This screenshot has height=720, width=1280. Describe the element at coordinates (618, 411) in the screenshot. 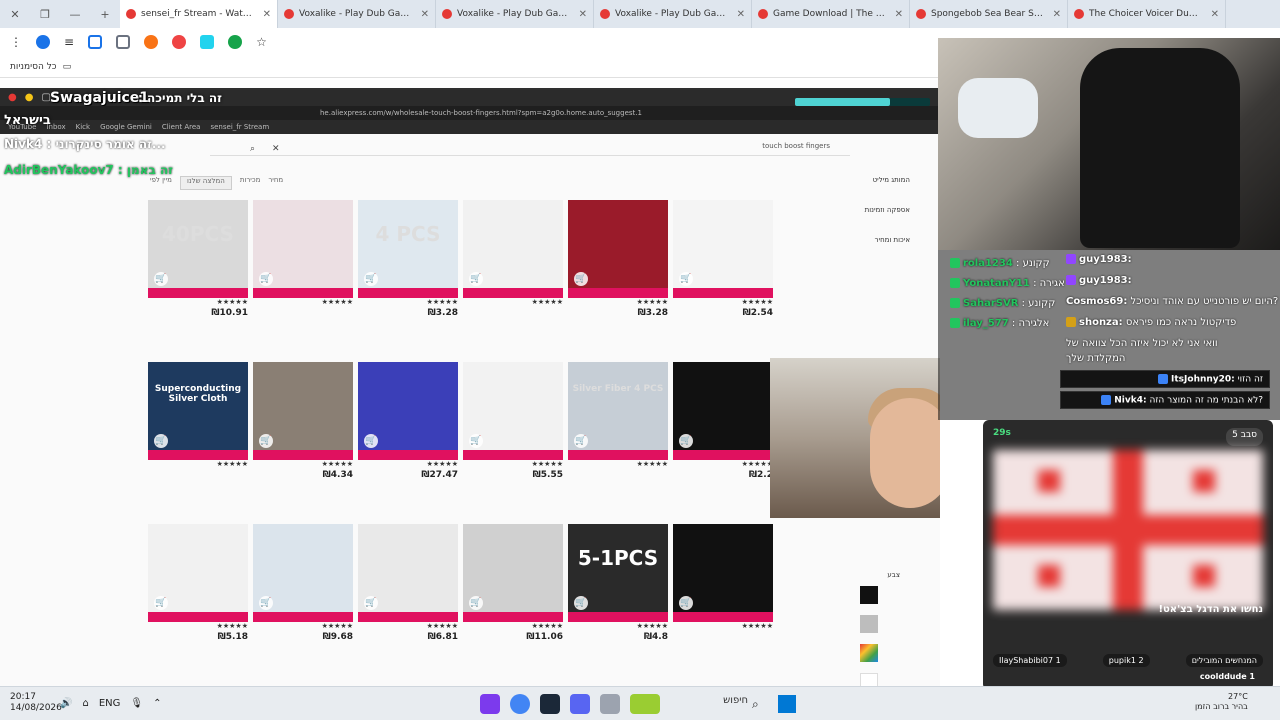

I see `product-image: Silver Fiber 4 PCS 🛒` at that location.